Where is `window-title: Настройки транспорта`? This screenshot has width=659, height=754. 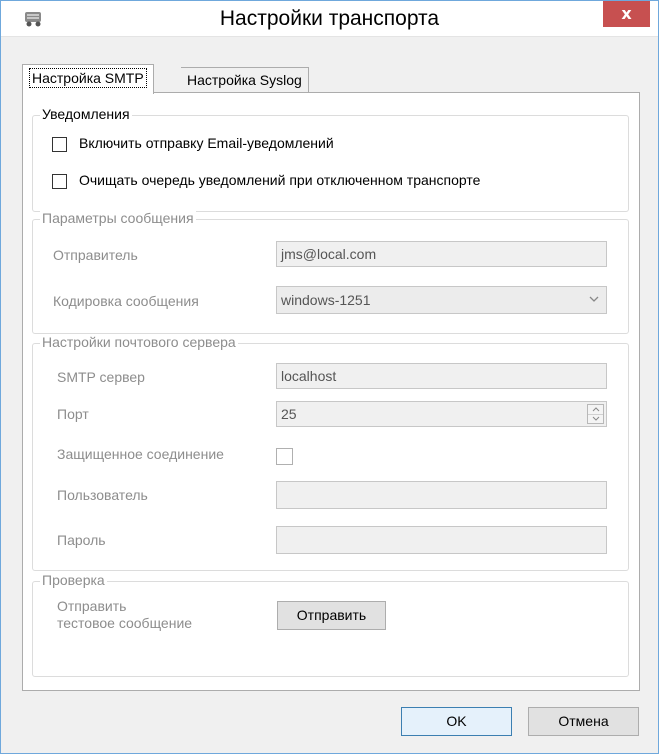
window-title: Настройки транспорта is located at coordinates (329, 18).